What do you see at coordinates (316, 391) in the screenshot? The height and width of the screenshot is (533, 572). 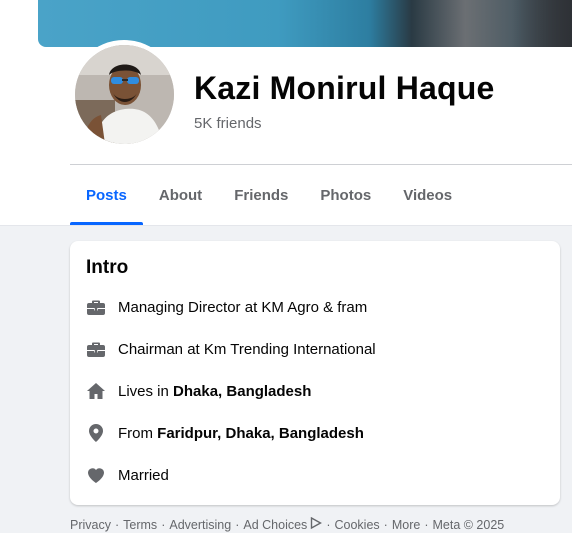 I see `intro-item-lives-in: Lives in Dhaka, Bangladesh` at bounding box center [316, 391].